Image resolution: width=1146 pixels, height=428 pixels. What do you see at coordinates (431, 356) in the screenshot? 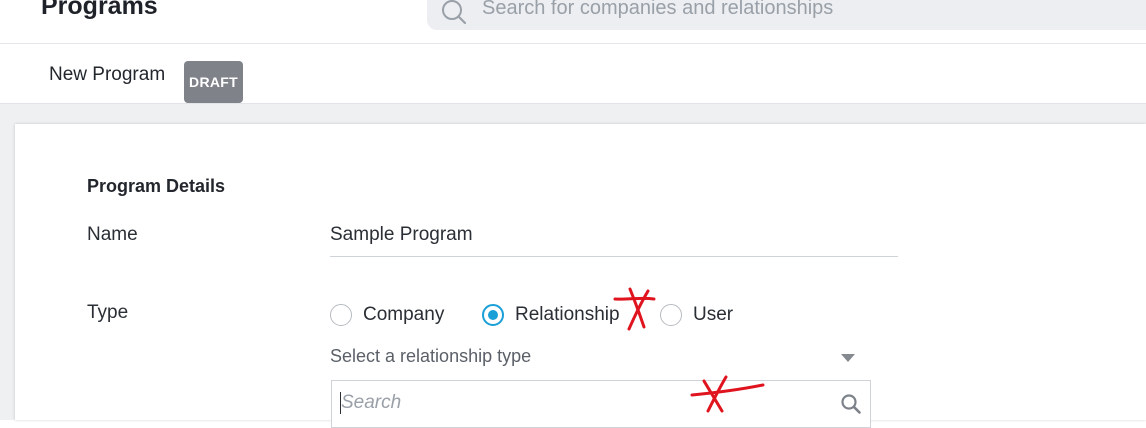
I see `select-placeholder: Select a relationship type` at bounding box center [431, 356].